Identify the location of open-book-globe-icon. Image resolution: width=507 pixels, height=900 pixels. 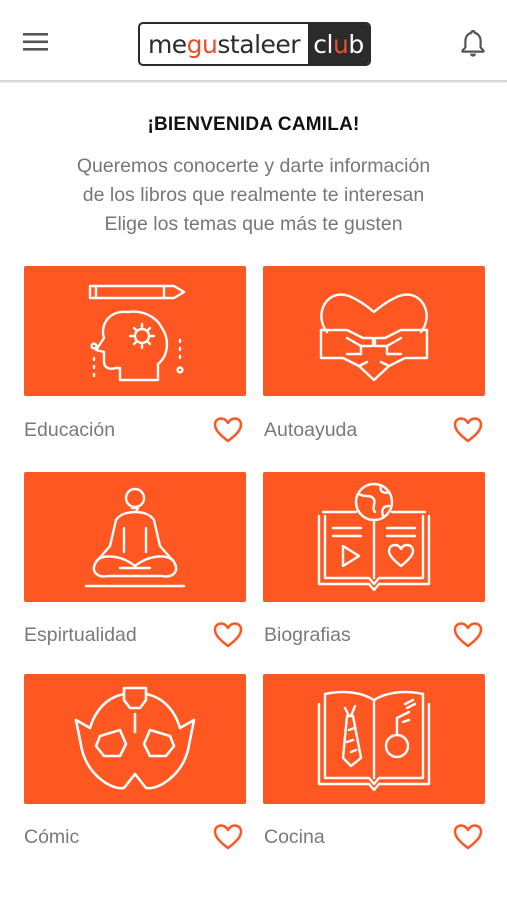
(374, 537).